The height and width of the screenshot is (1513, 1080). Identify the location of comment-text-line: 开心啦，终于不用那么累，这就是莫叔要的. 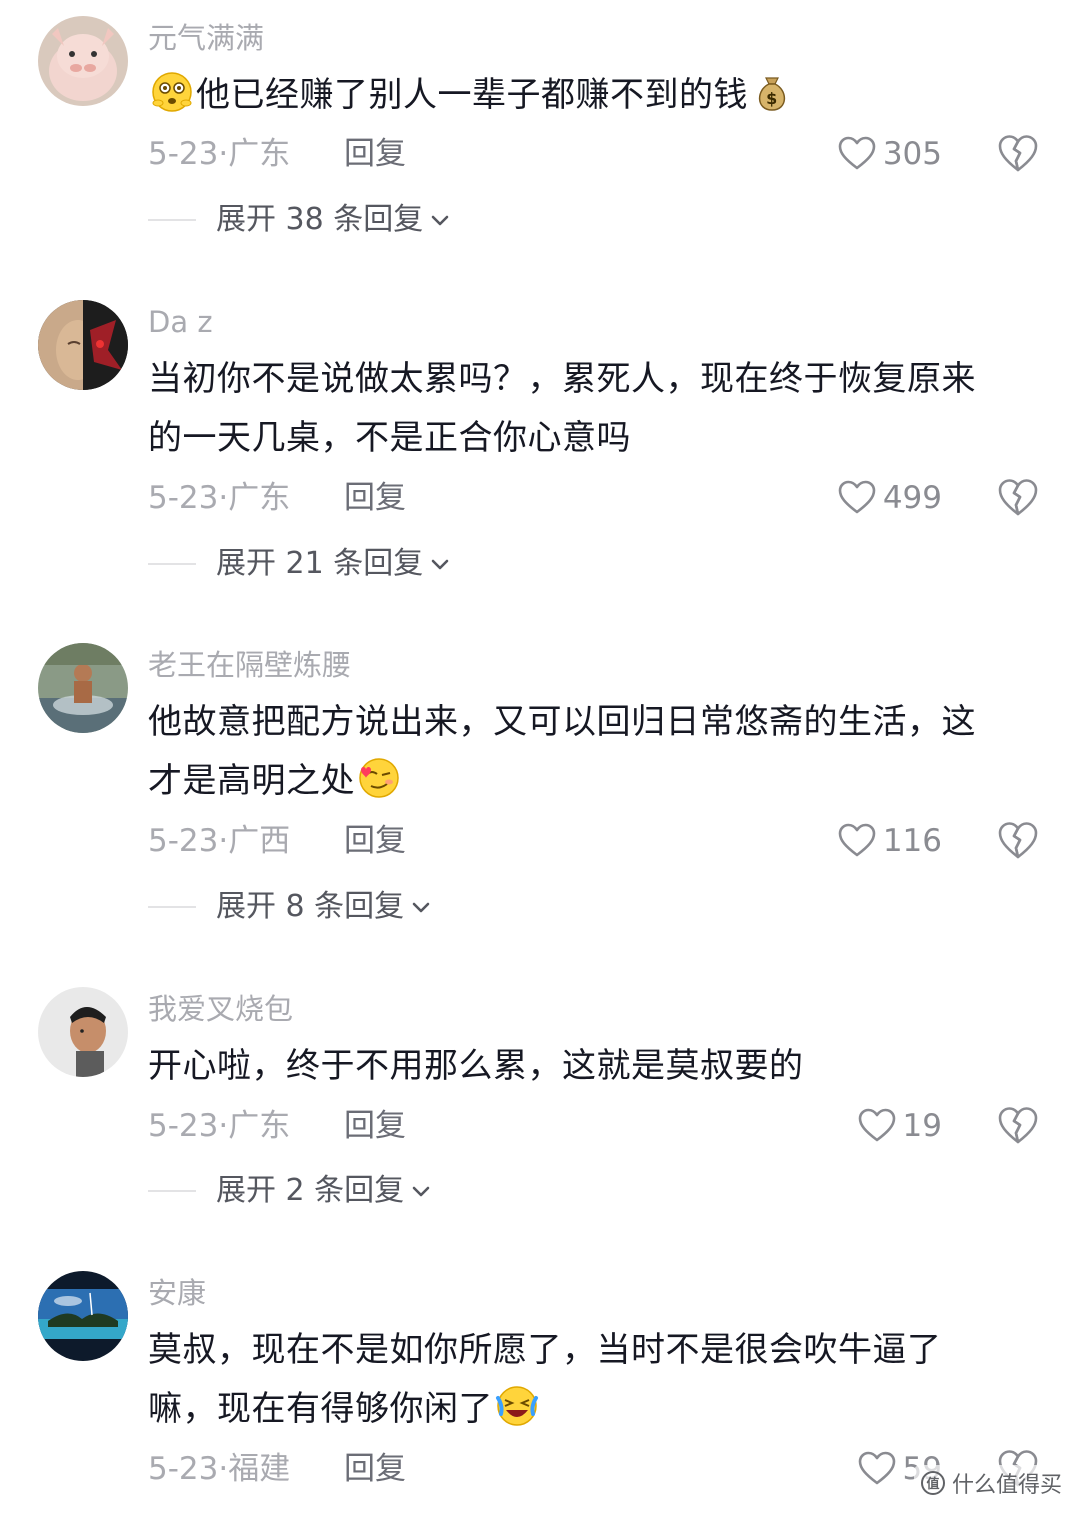
(476, 1066).